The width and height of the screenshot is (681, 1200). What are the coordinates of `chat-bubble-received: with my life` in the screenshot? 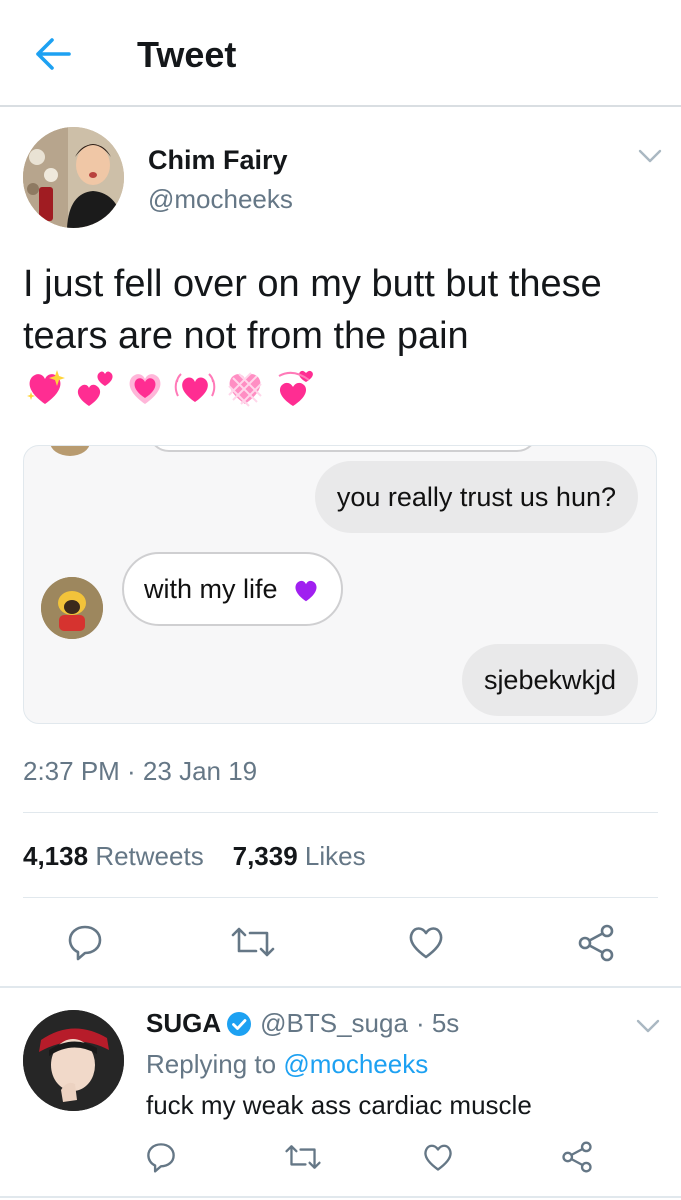 It's located at (233, 589).